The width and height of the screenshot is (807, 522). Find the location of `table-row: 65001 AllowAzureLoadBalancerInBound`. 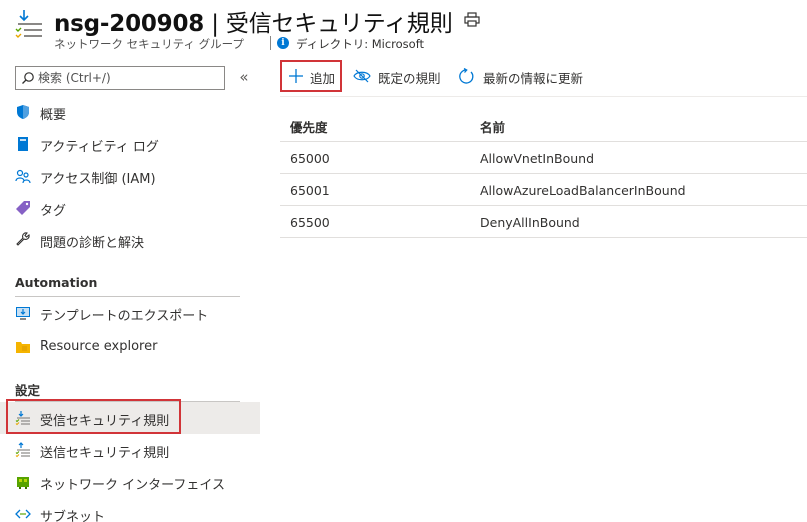

table-row: 65001 AllowAzureLoadBalancerInBound is located at coordinates (543, 189).